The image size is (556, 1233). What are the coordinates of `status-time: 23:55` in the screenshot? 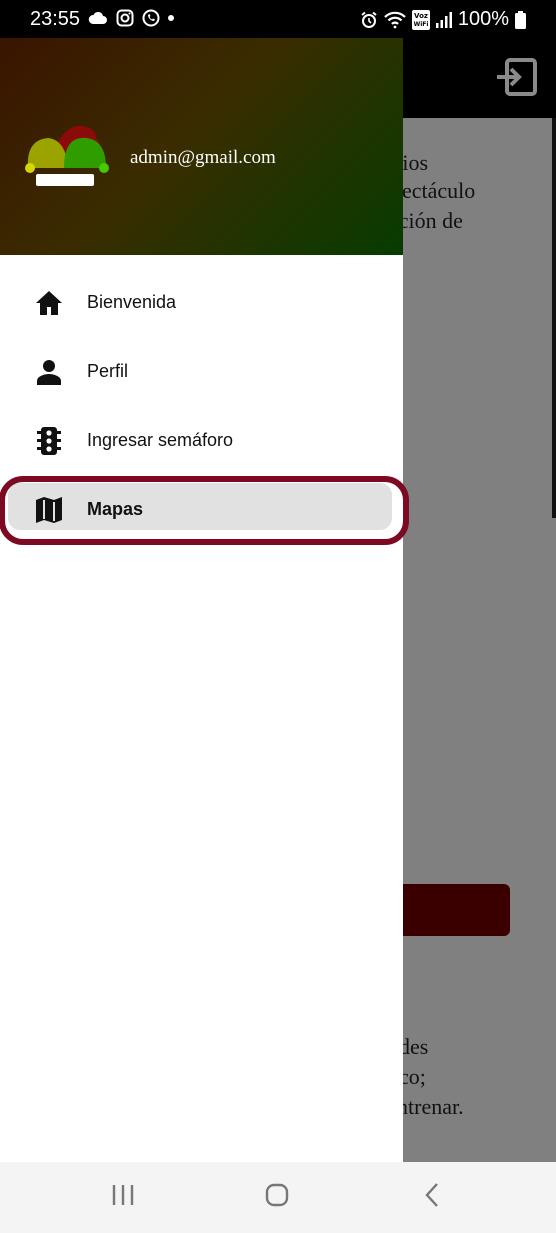 It's located at (55, 19).